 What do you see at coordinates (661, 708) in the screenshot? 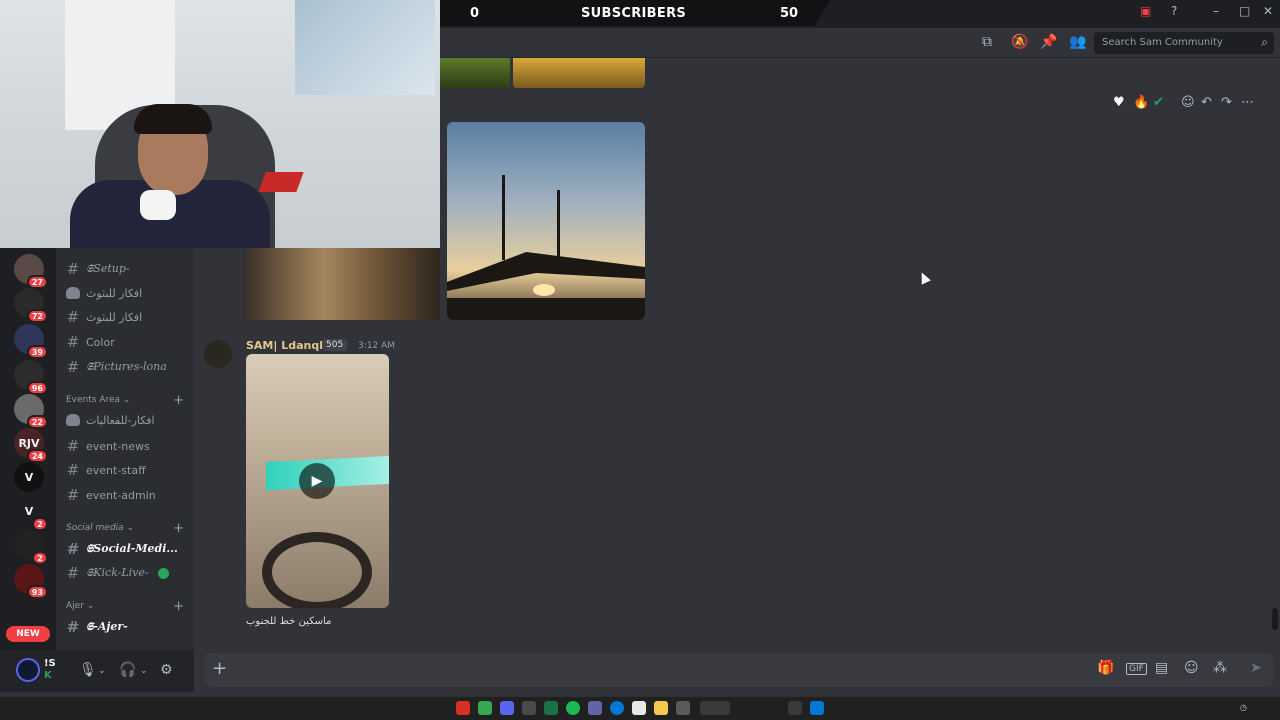
I see `file-explorer-icon` at bounding box center [661, 708].